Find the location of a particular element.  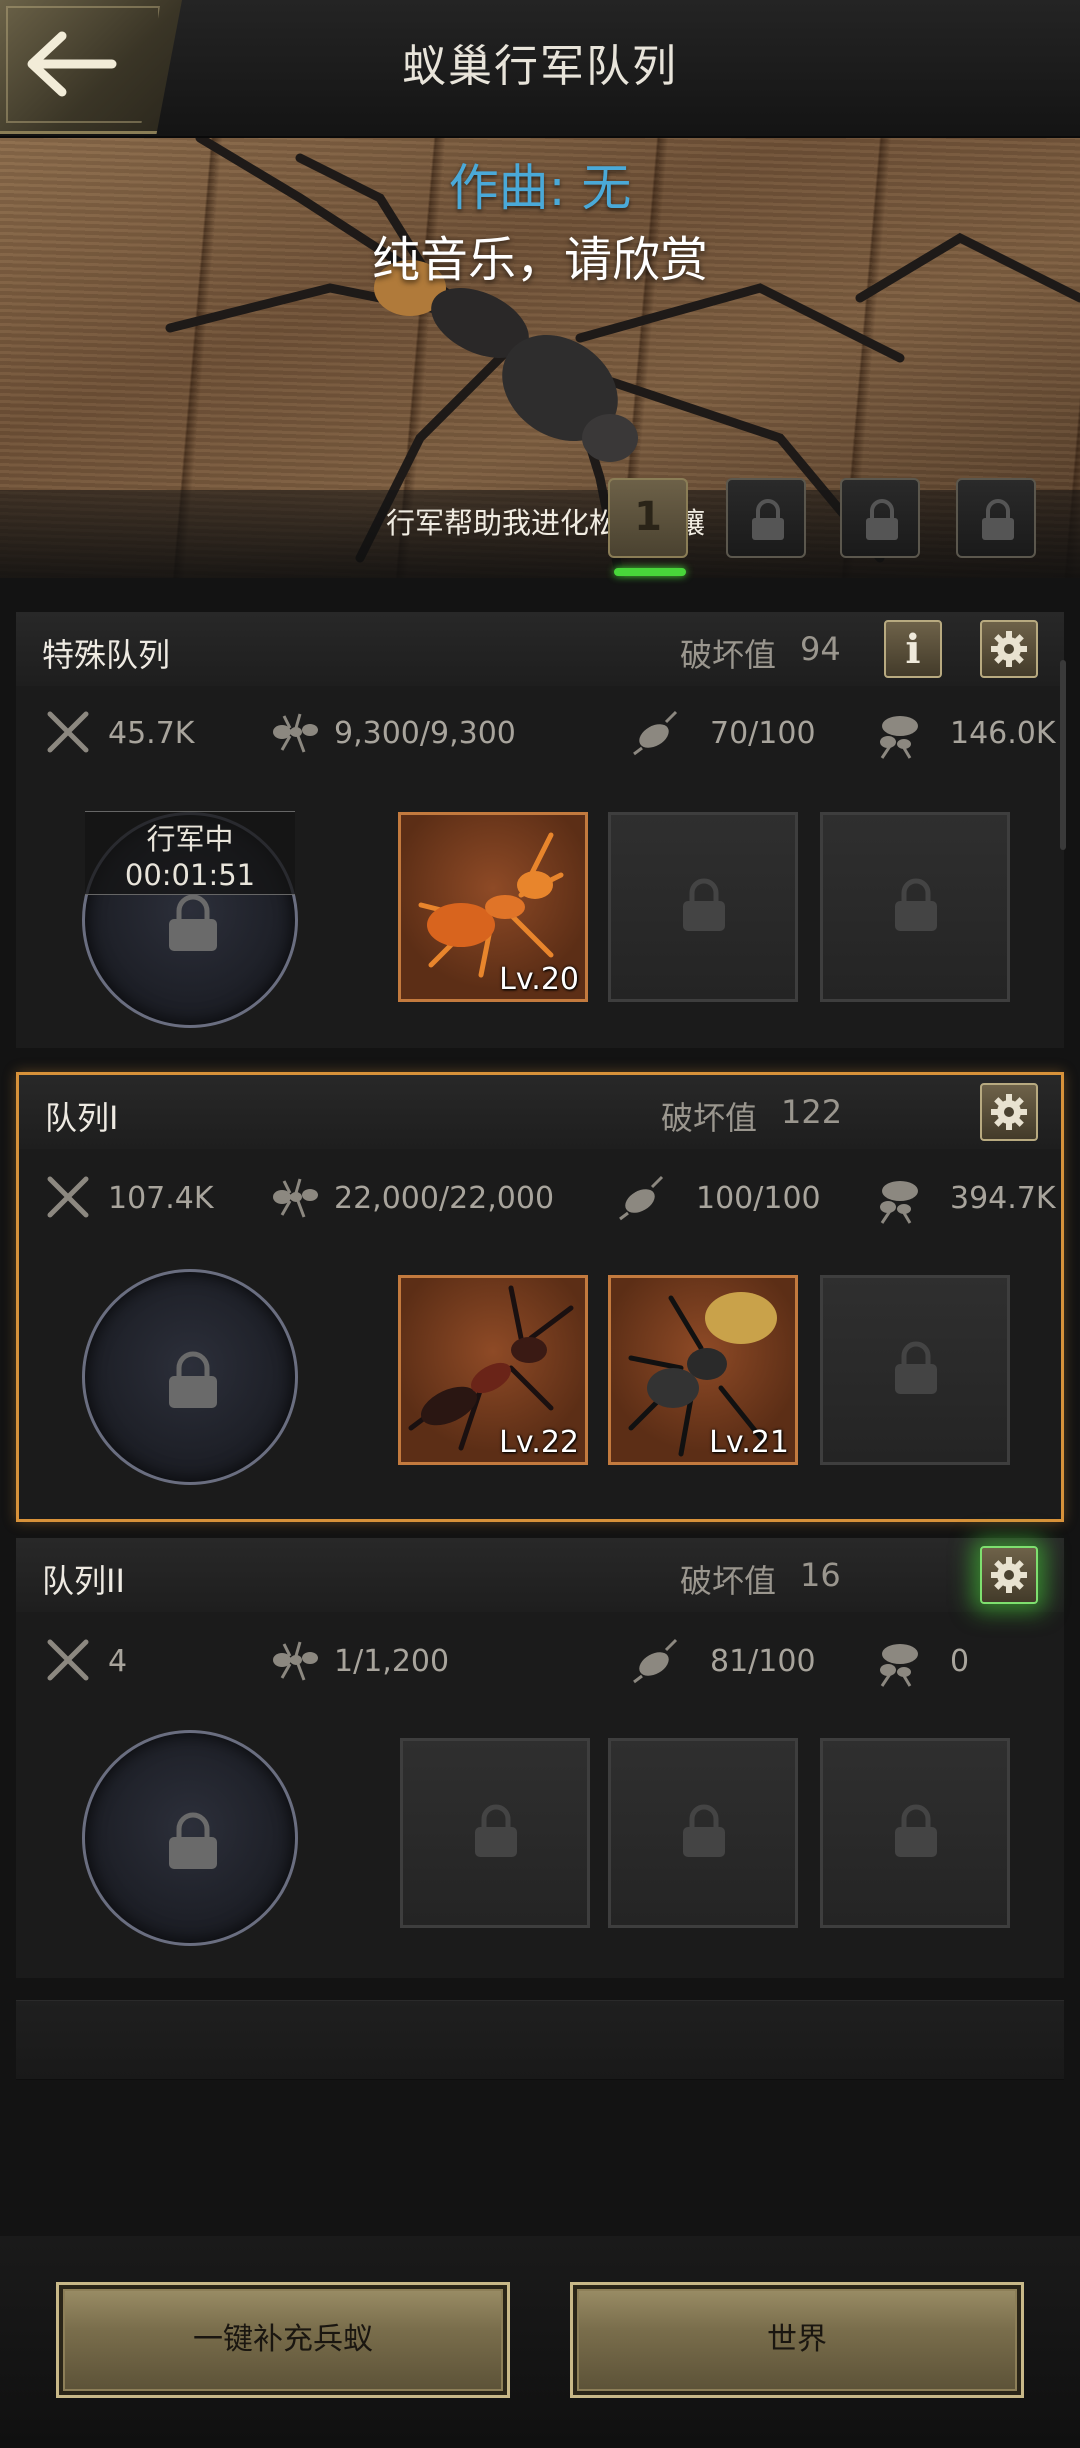

queue-header: 队列I 破坏值 122 is located at coordinates (540, 1112).